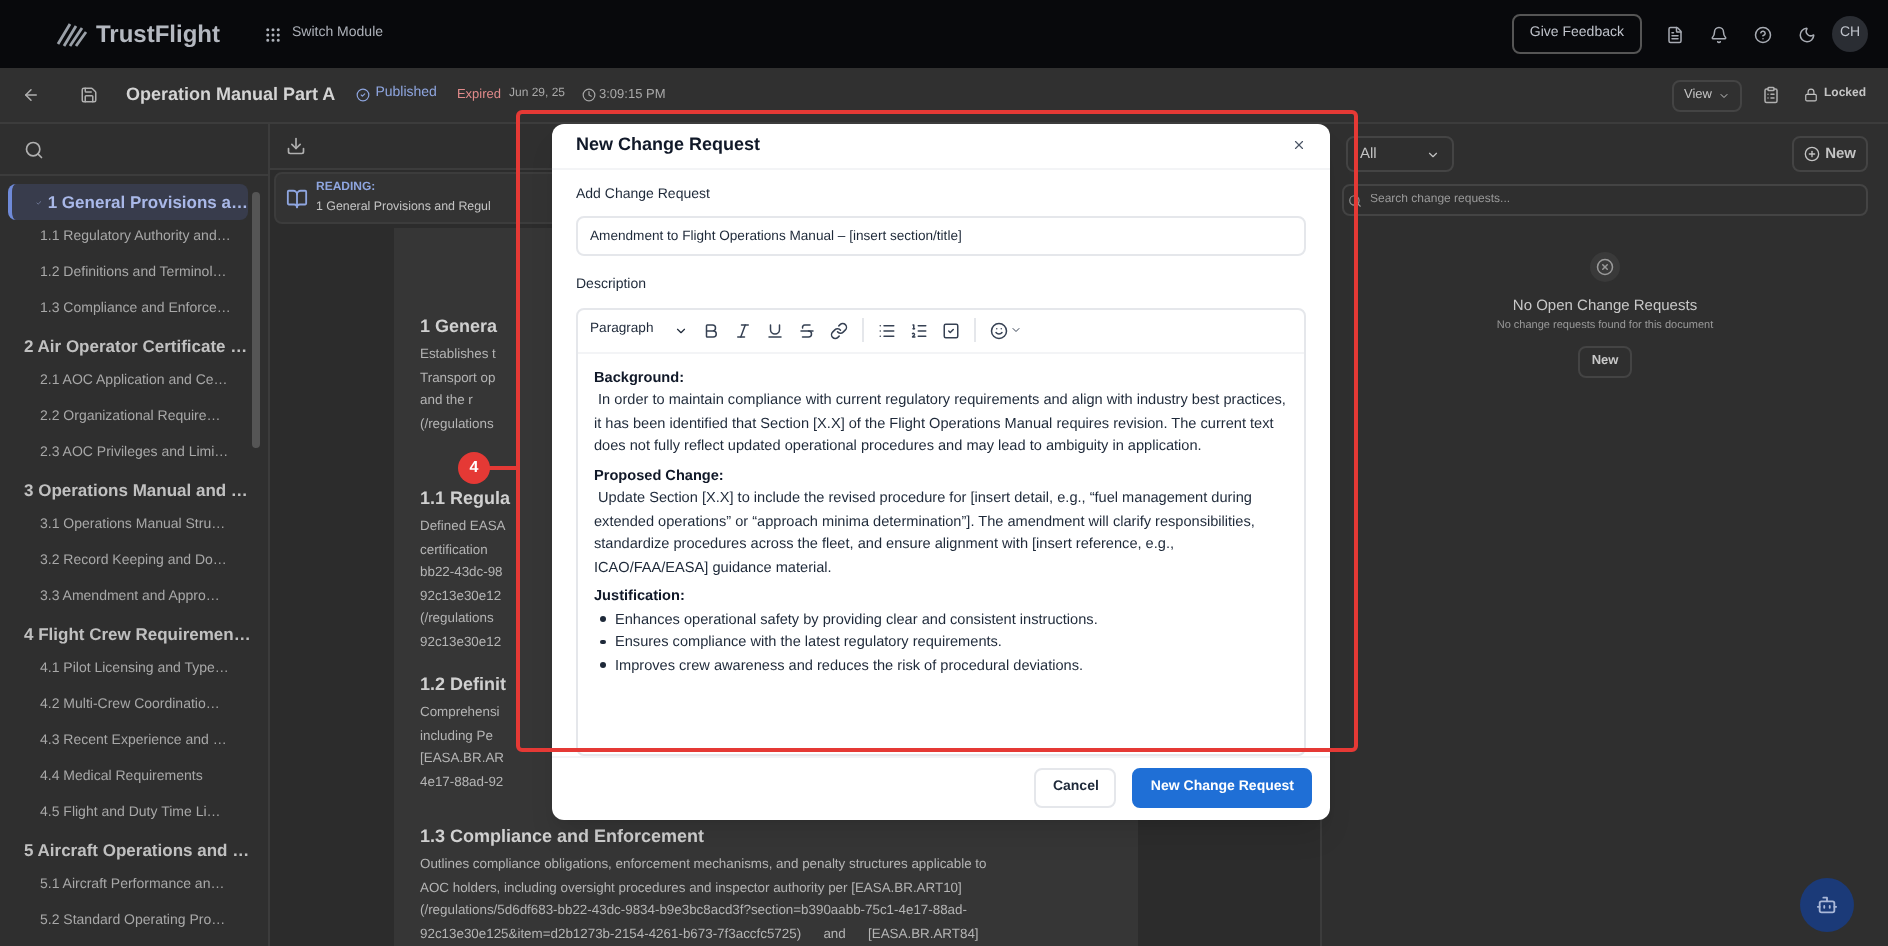 The image size is (1888, 946). Describe the element at coordinates (256, 320) in the screenshot. I see `scrollbar` at that location.